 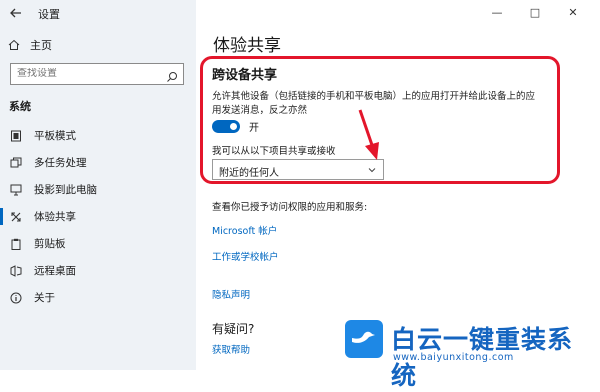 What do you see at coordinates (254, 128) in the screenshot?
I see `toggle-label: 开` at bounding box center [254, 128].